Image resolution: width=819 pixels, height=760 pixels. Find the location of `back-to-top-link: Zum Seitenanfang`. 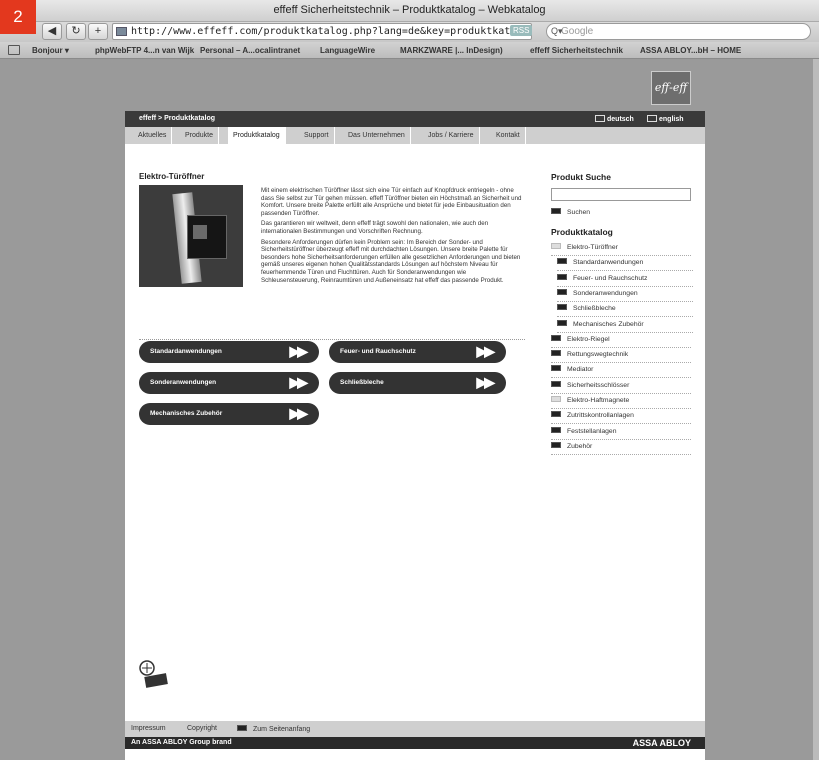

back-to-top-link: Zum Seitenanfang is located at coordinates (273, 729).